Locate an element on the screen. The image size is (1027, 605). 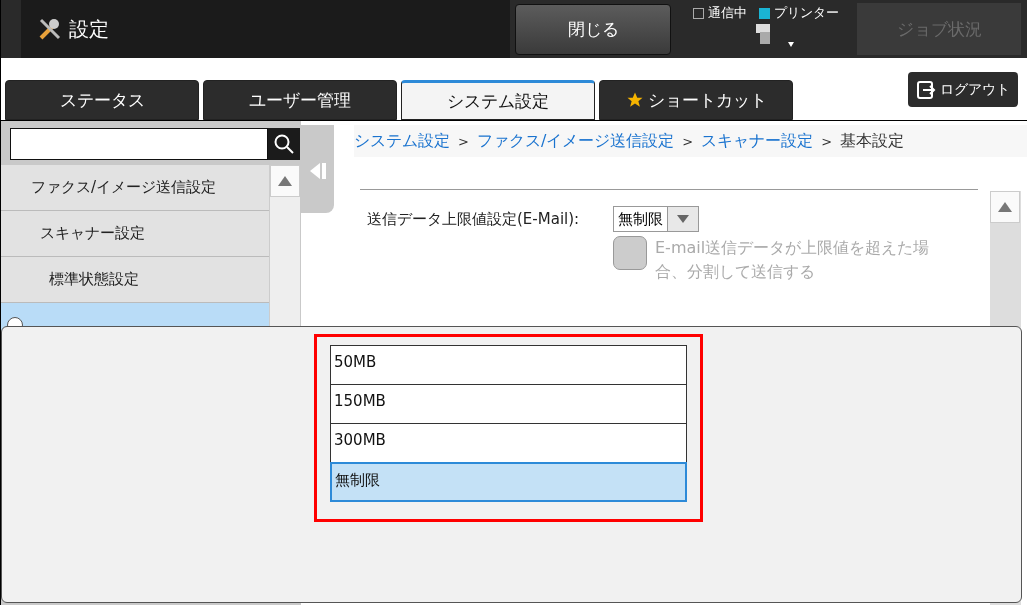
size-limit-select: 無制限 is located at coordinates (656, 219).